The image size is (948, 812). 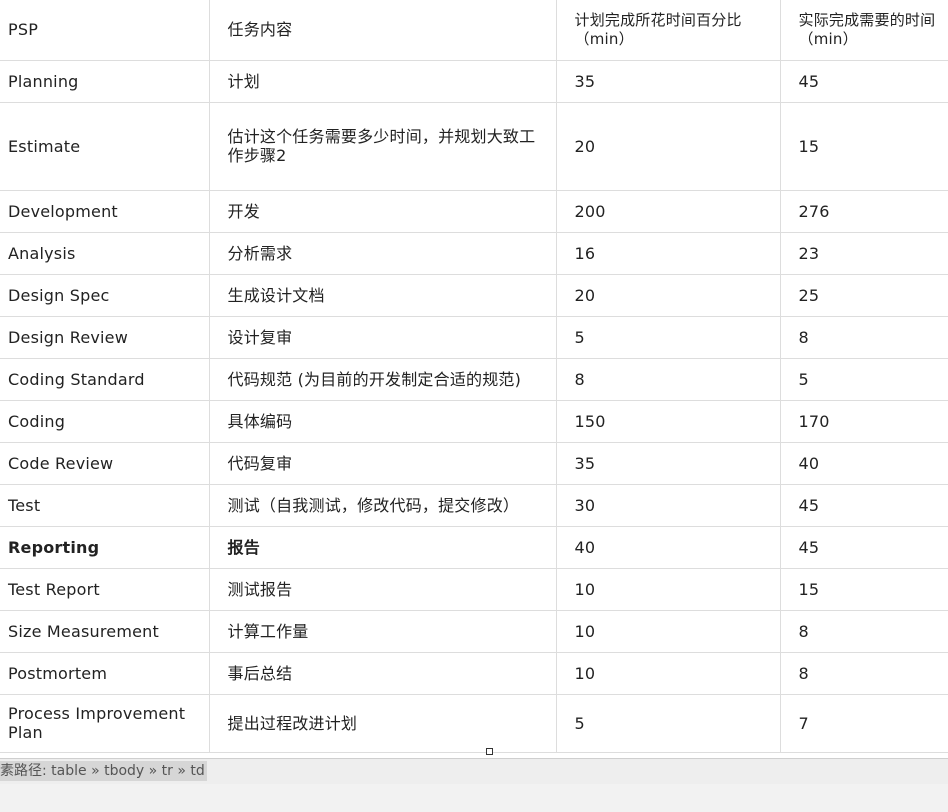 I want to click on header-actual: 实际完成需要的时间（min）, so click(x=864, y=30).